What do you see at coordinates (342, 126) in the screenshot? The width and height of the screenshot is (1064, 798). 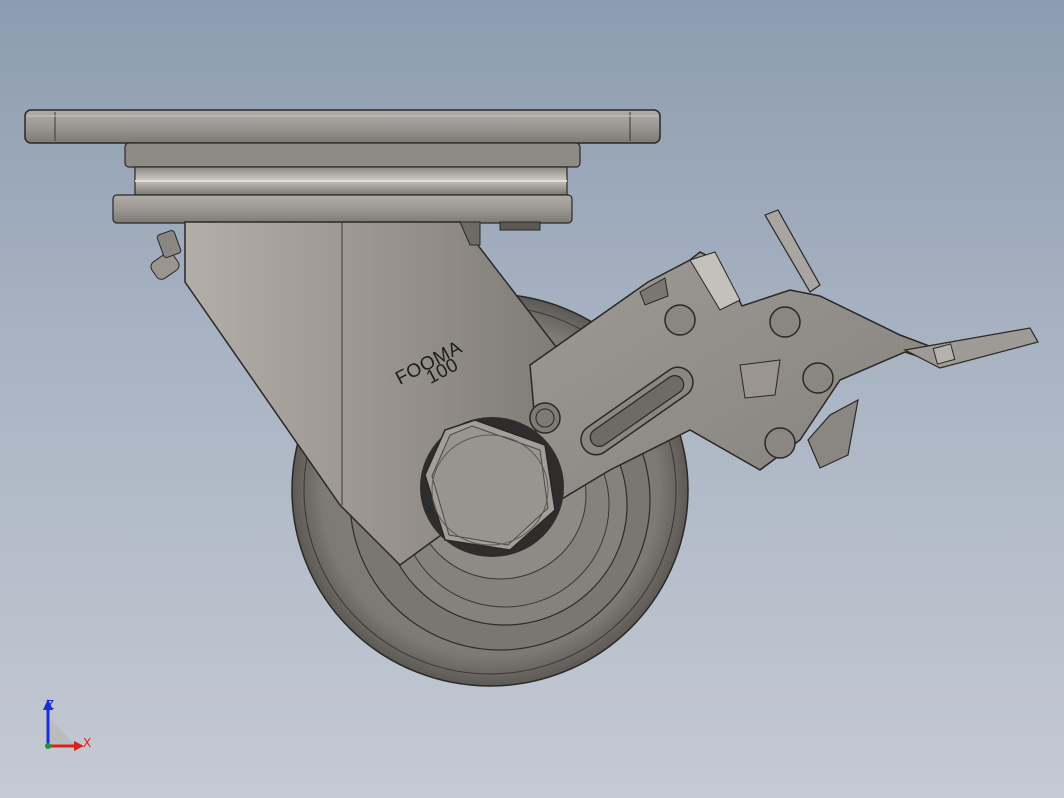 I see `top-mounting-plate` at bounding box center [342, 126].